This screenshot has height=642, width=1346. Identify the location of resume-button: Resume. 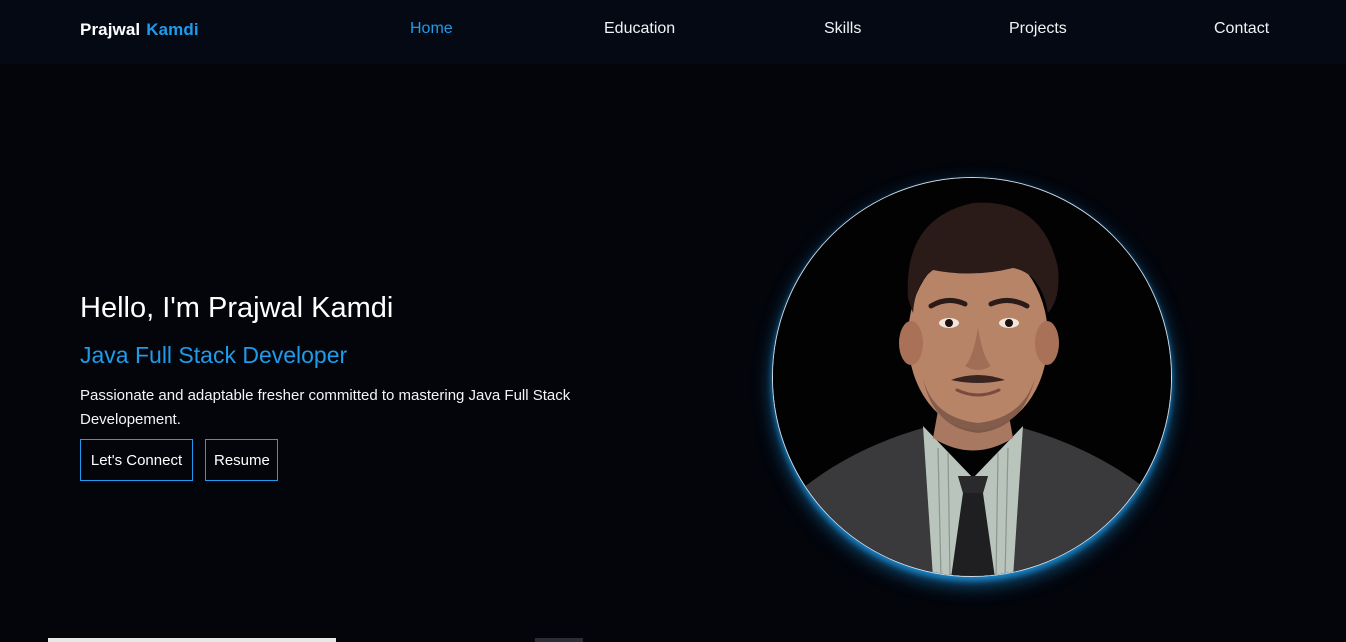
(241, 460).